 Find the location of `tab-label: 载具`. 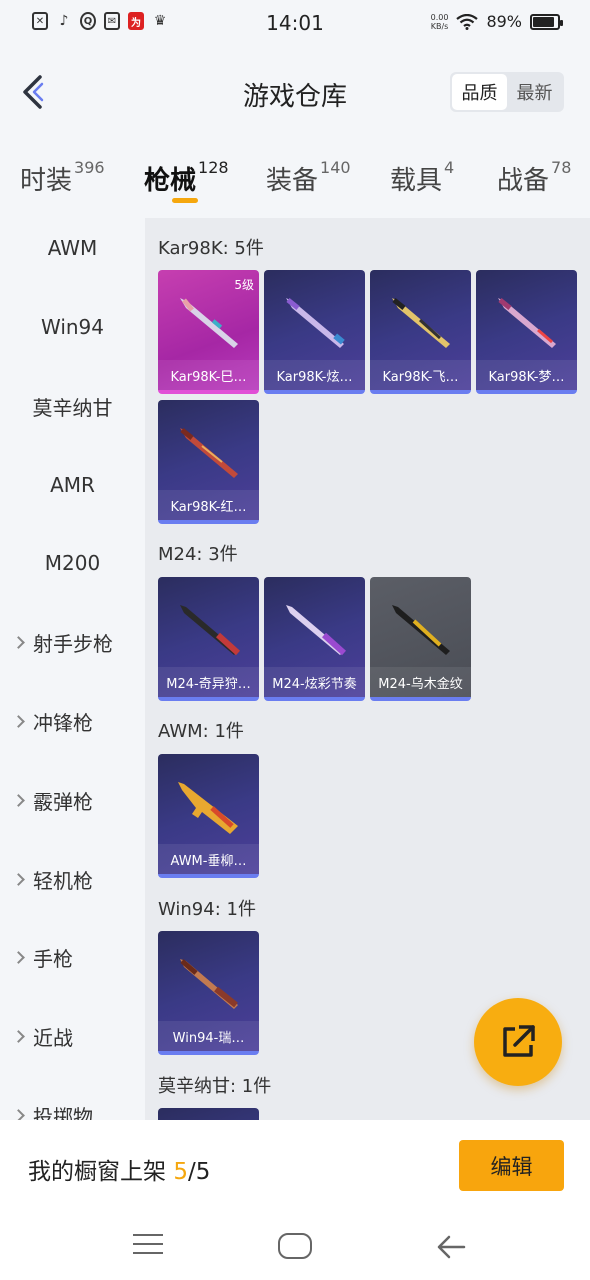

tab-label: 载具 is located at coordinates (416, 181).